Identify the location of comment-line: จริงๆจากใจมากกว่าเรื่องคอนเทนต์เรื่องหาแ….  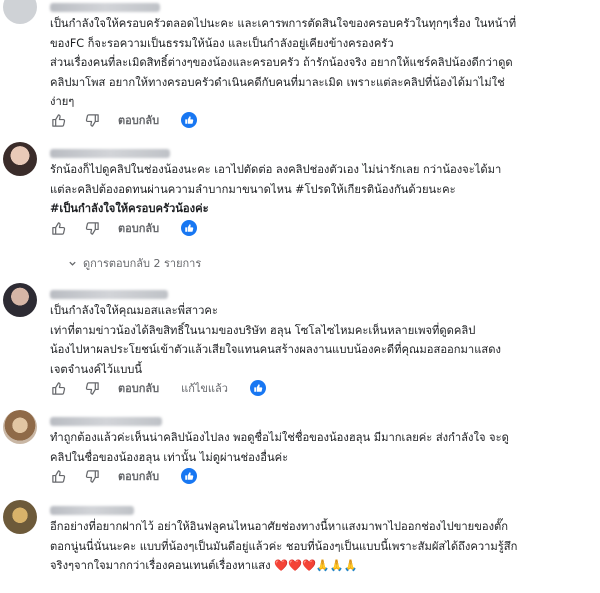
(204, 565).